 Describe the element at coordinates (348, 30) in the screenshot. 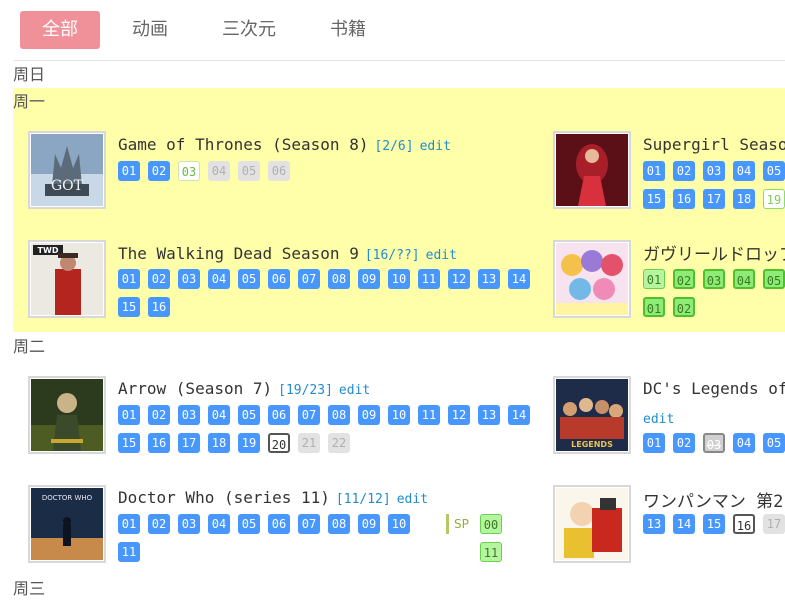

I see `tab-books: 书籍` at that location.